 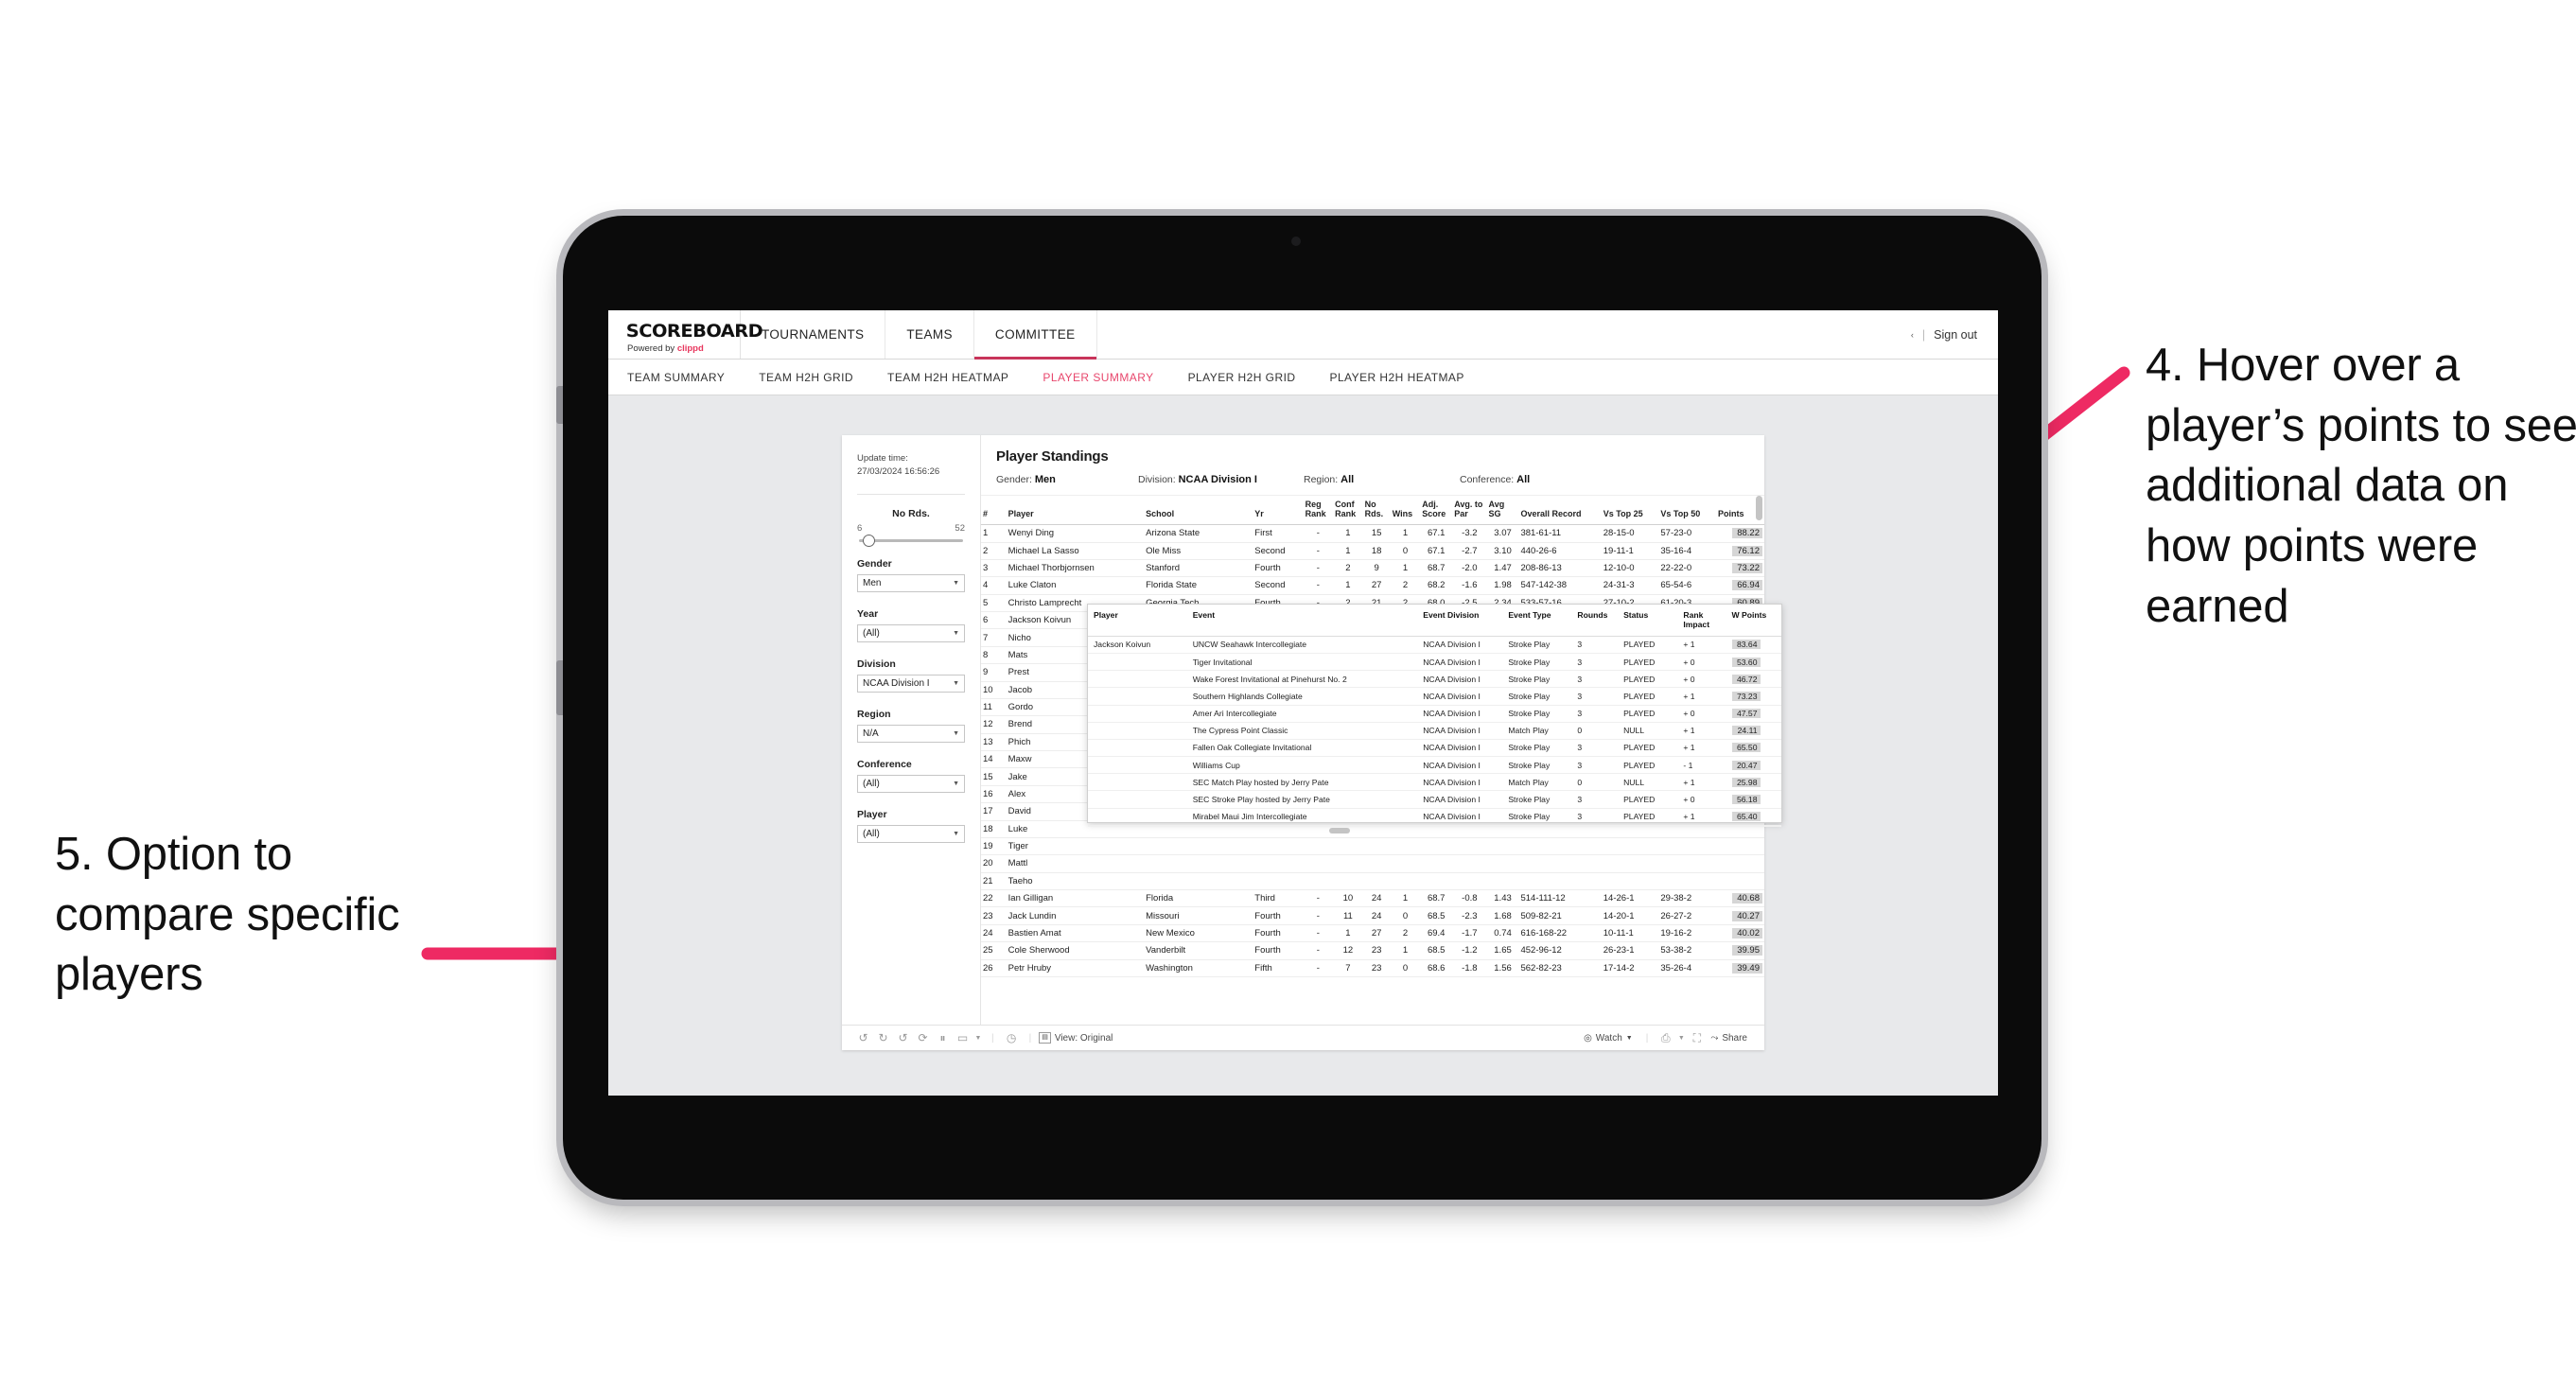 What do you see at coordinates (1339, 830) in the screenshot?
I see `tooltip-hscroll-thumb` at bounding box center [1339, 830].